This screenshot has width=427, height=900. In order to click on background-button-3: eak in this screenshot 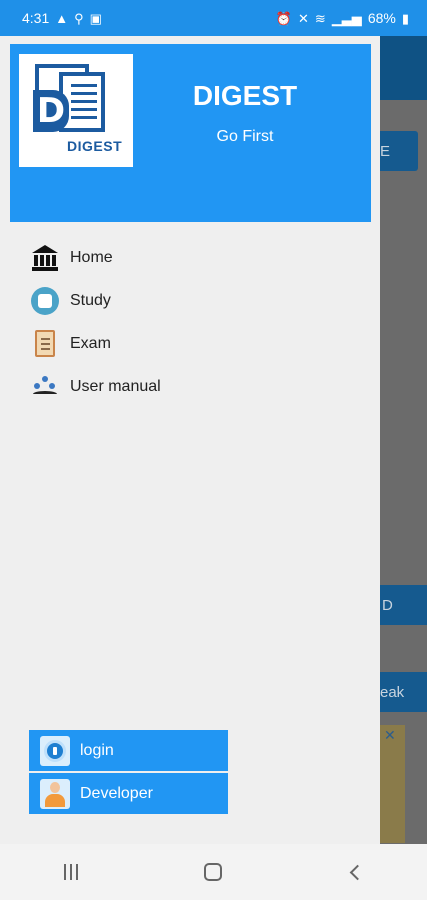, I will do `click(403, 692)`.